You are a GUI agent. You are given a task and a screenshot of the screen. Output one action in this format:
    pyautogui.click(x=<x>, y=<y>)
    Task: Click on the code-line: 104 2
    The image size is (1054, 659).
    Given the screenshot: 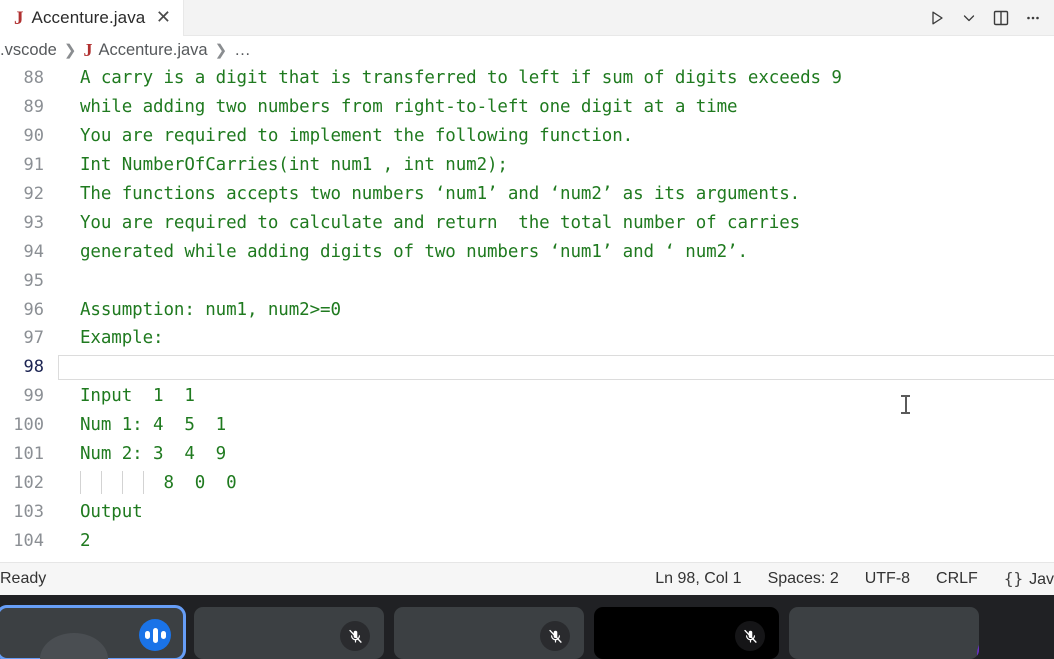 What is the action you would take?
    pyautogui.click(x=527, y=540)
    